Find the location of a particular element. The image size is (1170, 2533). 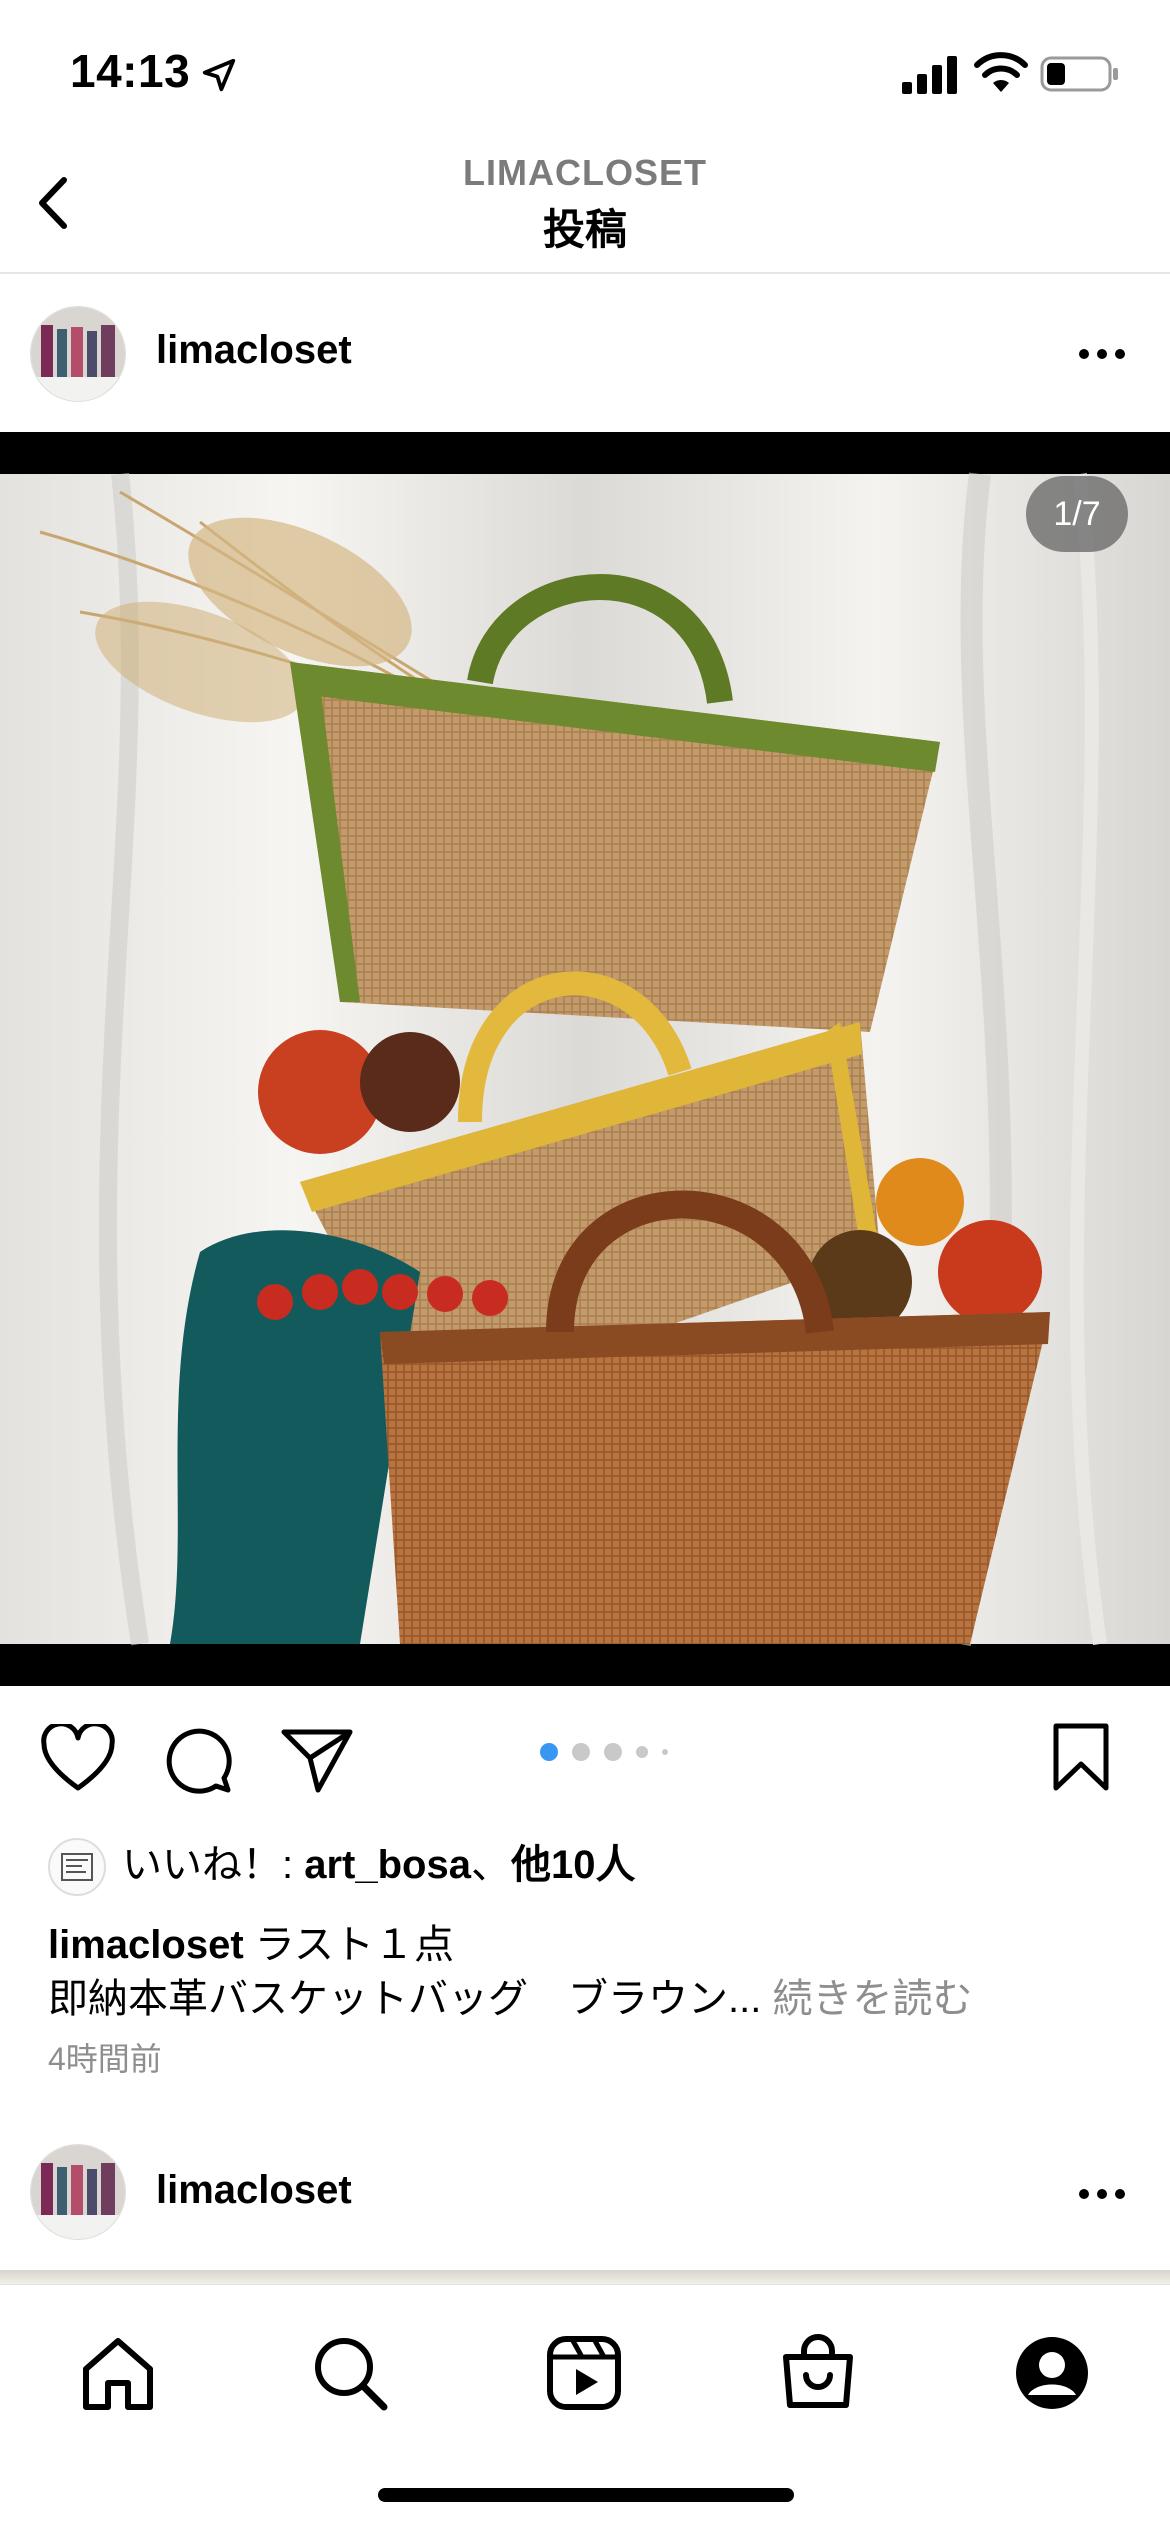

page-title: 投稿 is located at coordinates (584, 229).